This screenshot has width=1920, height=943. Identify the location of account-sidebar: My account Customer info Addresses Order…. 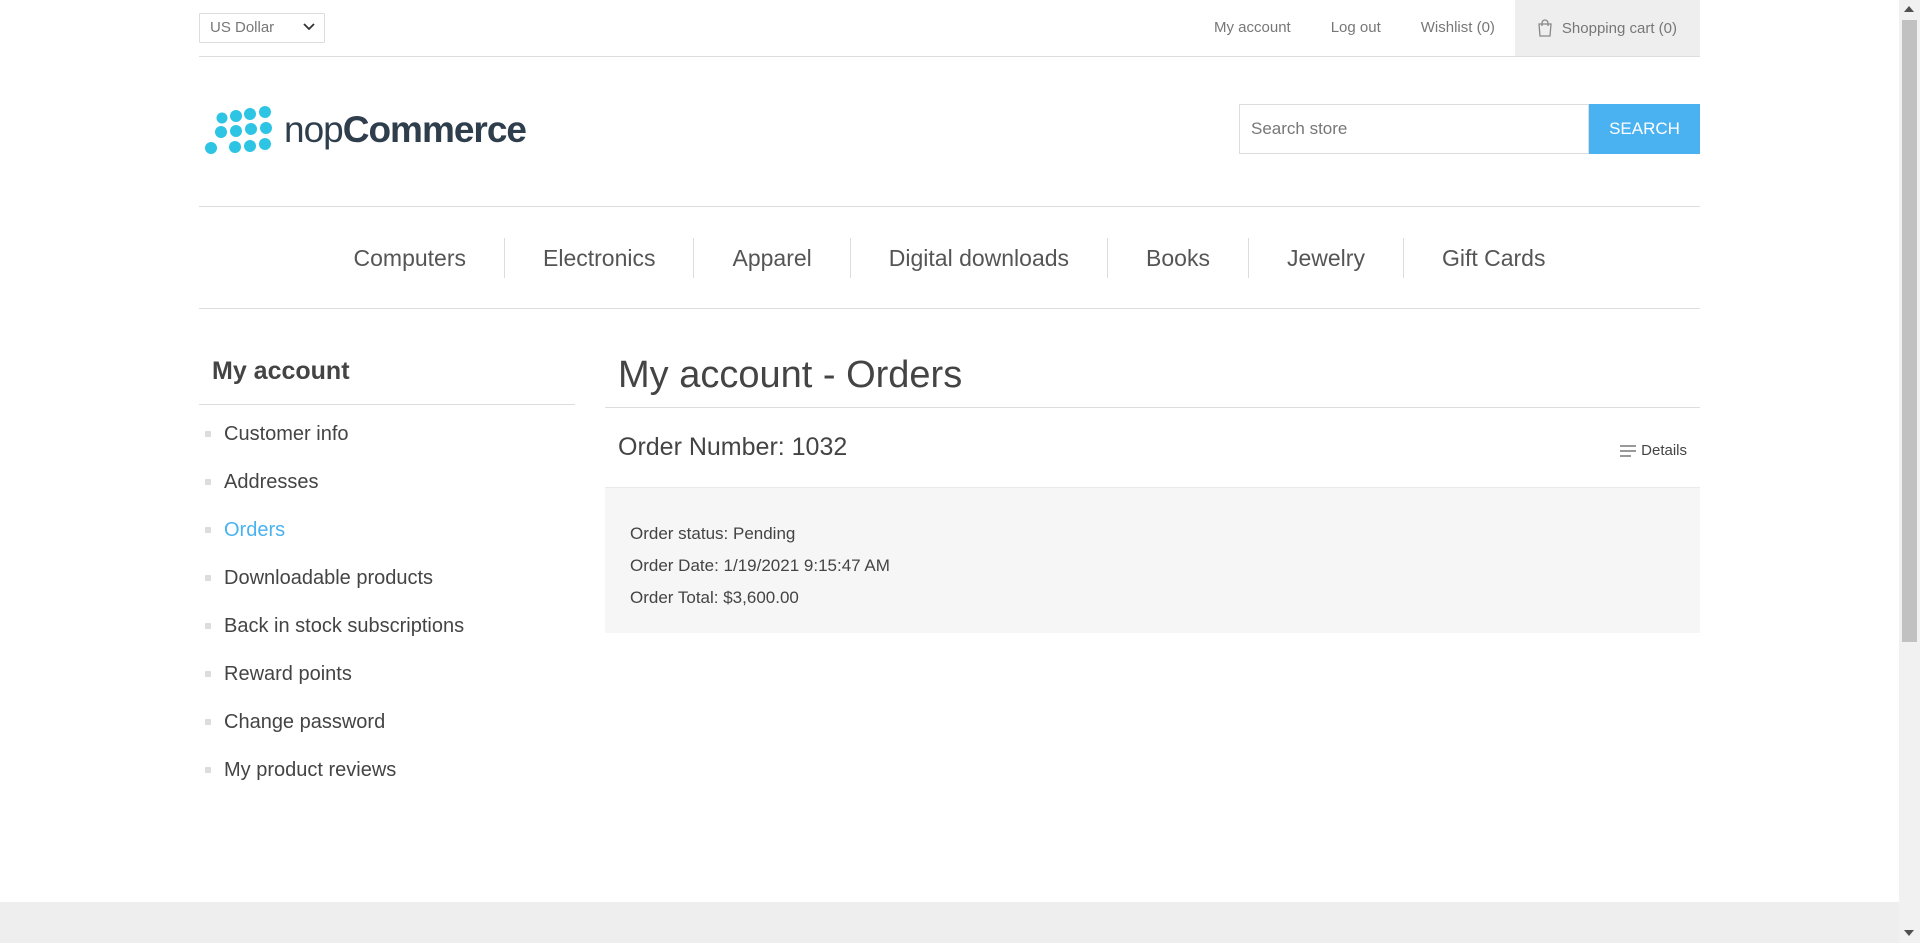
(387, 576).